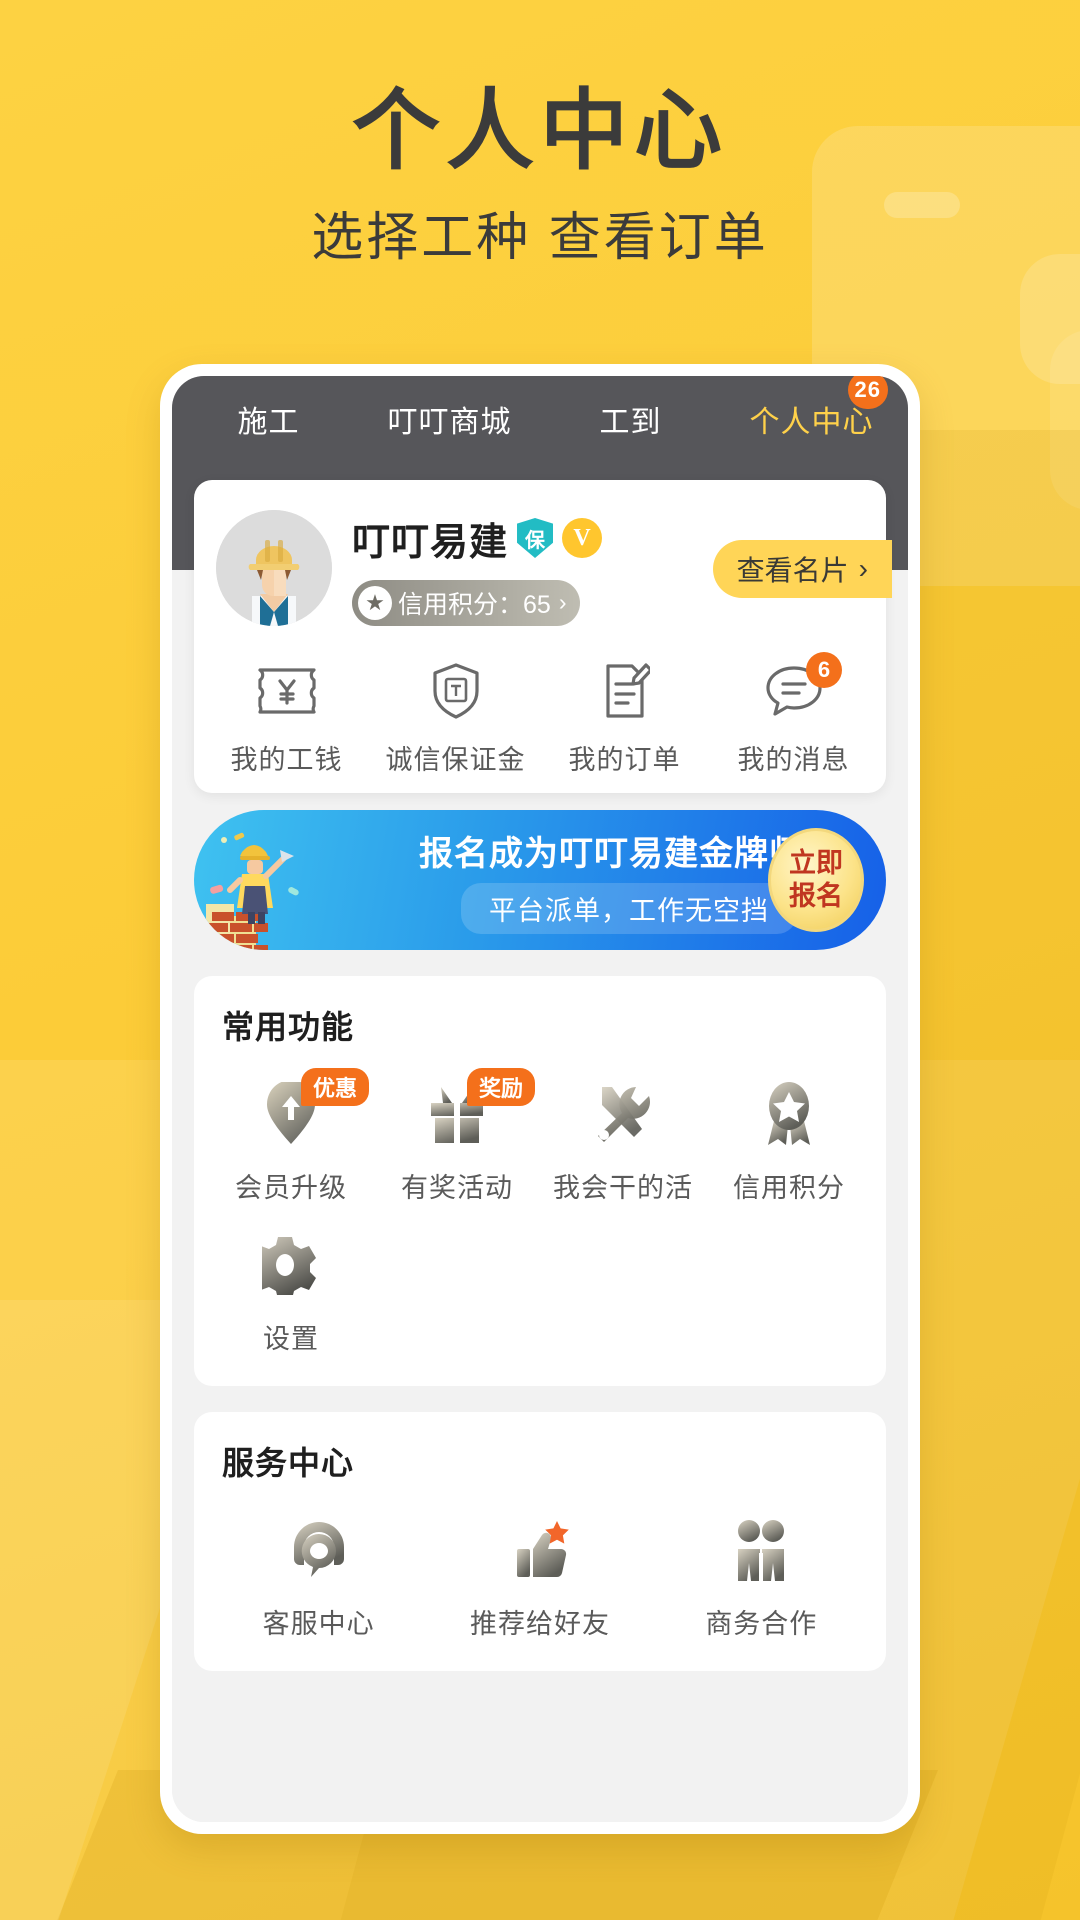 This screenshot has height=1920, width=1080. I want to click on promo-subtitle: 平台派单，工作无空挡, so click(629, 908).